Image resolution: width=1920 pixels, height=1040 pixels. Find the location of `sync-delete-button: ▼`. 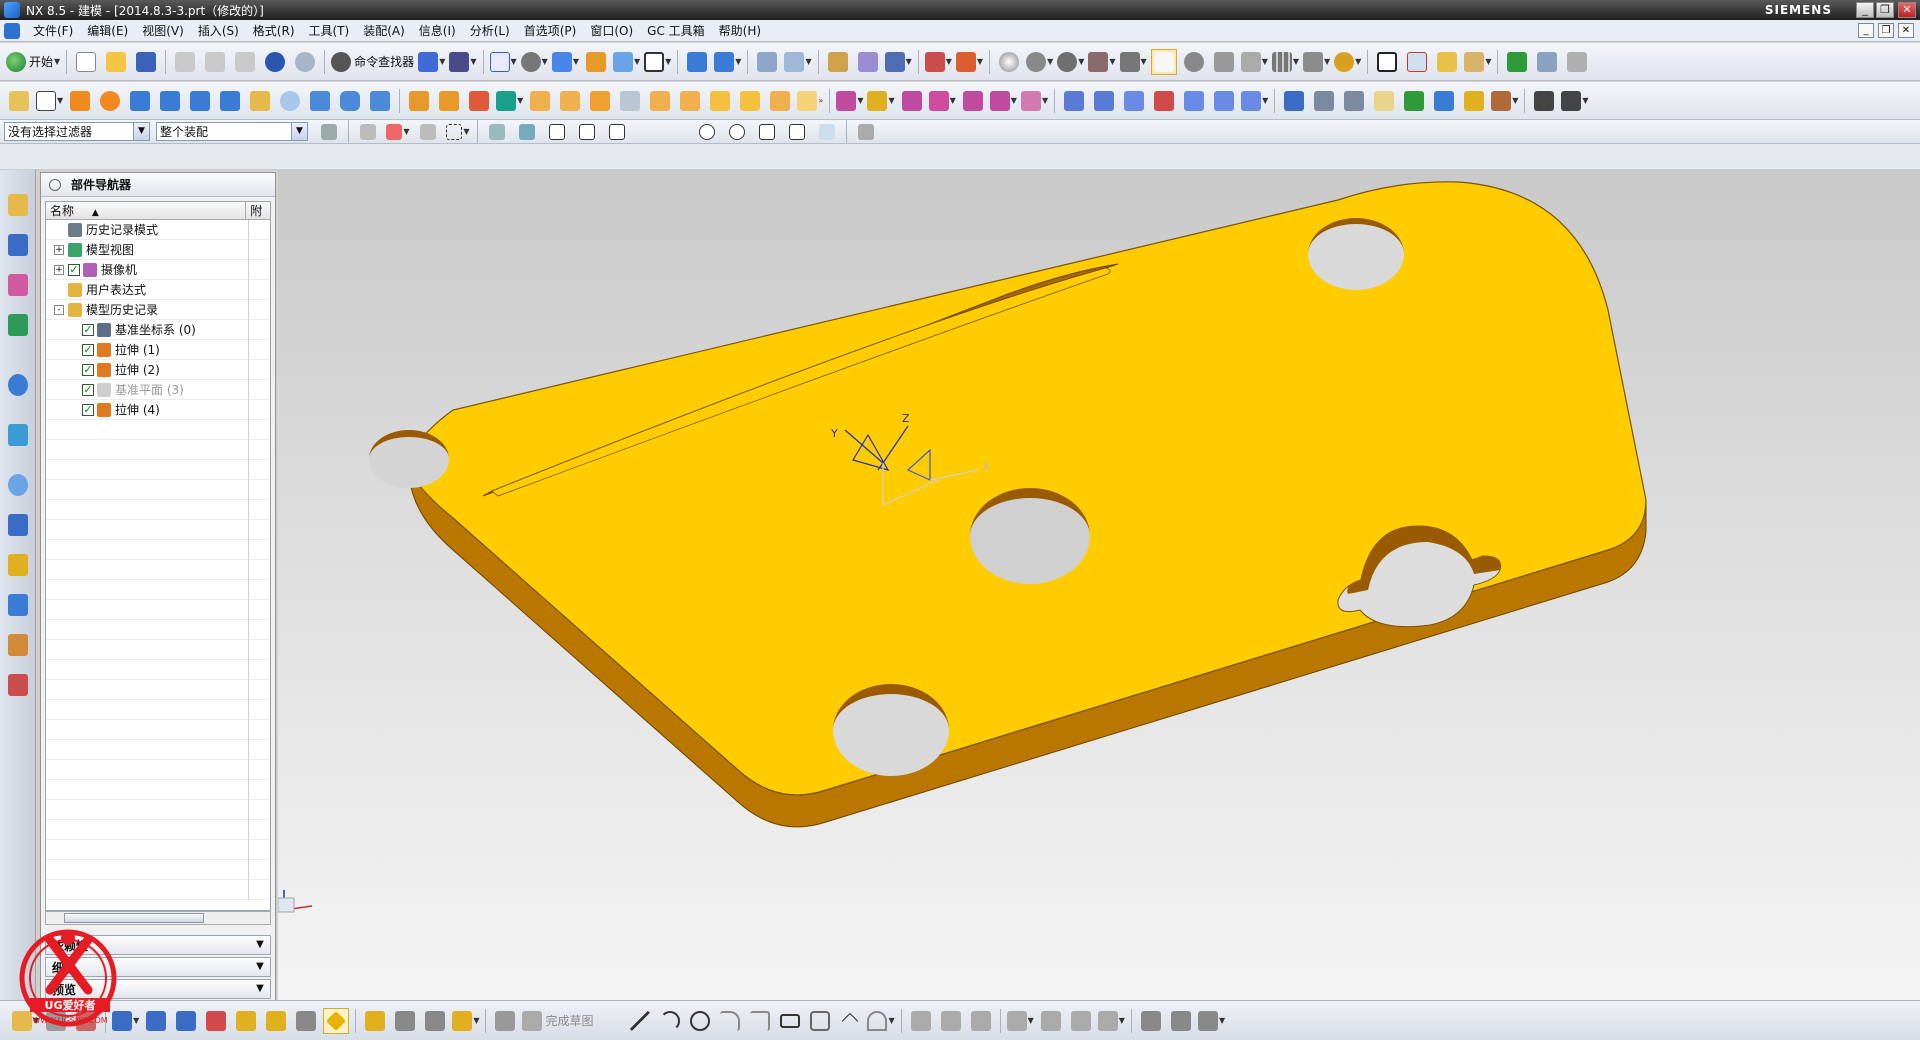

sync-delete-button: ▼ is located at coordinates (1003, 101).